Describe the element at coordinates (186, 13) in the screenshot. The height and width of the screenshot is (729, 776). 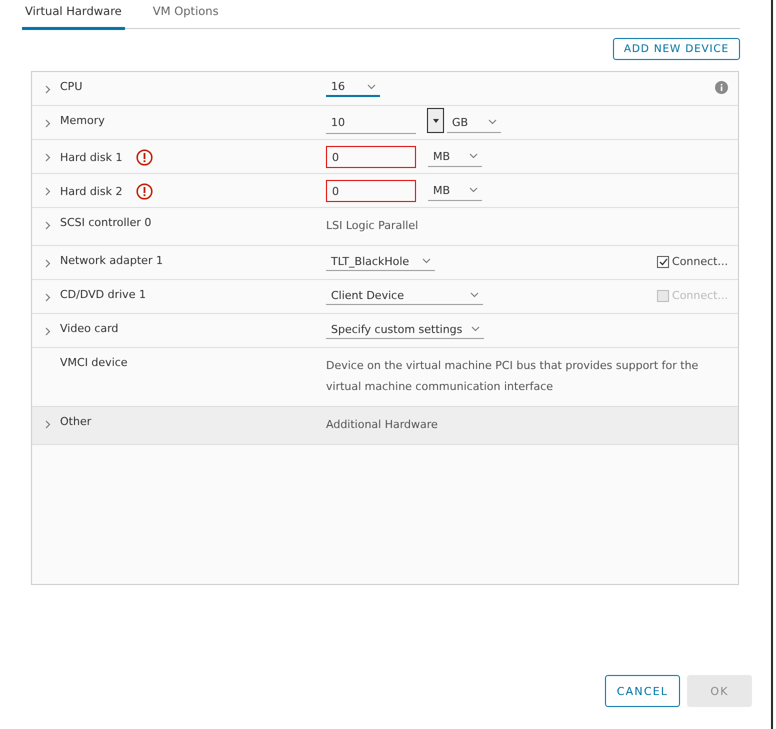
I see `tab: VM Options` at that location.